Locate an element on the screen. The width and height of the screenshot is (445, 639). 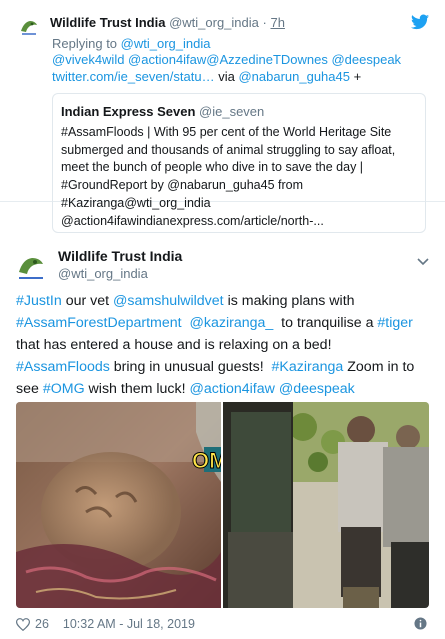
quoted-tweet-header: Indian Express Seven @ie_seven is located at coordinates (162, 111).